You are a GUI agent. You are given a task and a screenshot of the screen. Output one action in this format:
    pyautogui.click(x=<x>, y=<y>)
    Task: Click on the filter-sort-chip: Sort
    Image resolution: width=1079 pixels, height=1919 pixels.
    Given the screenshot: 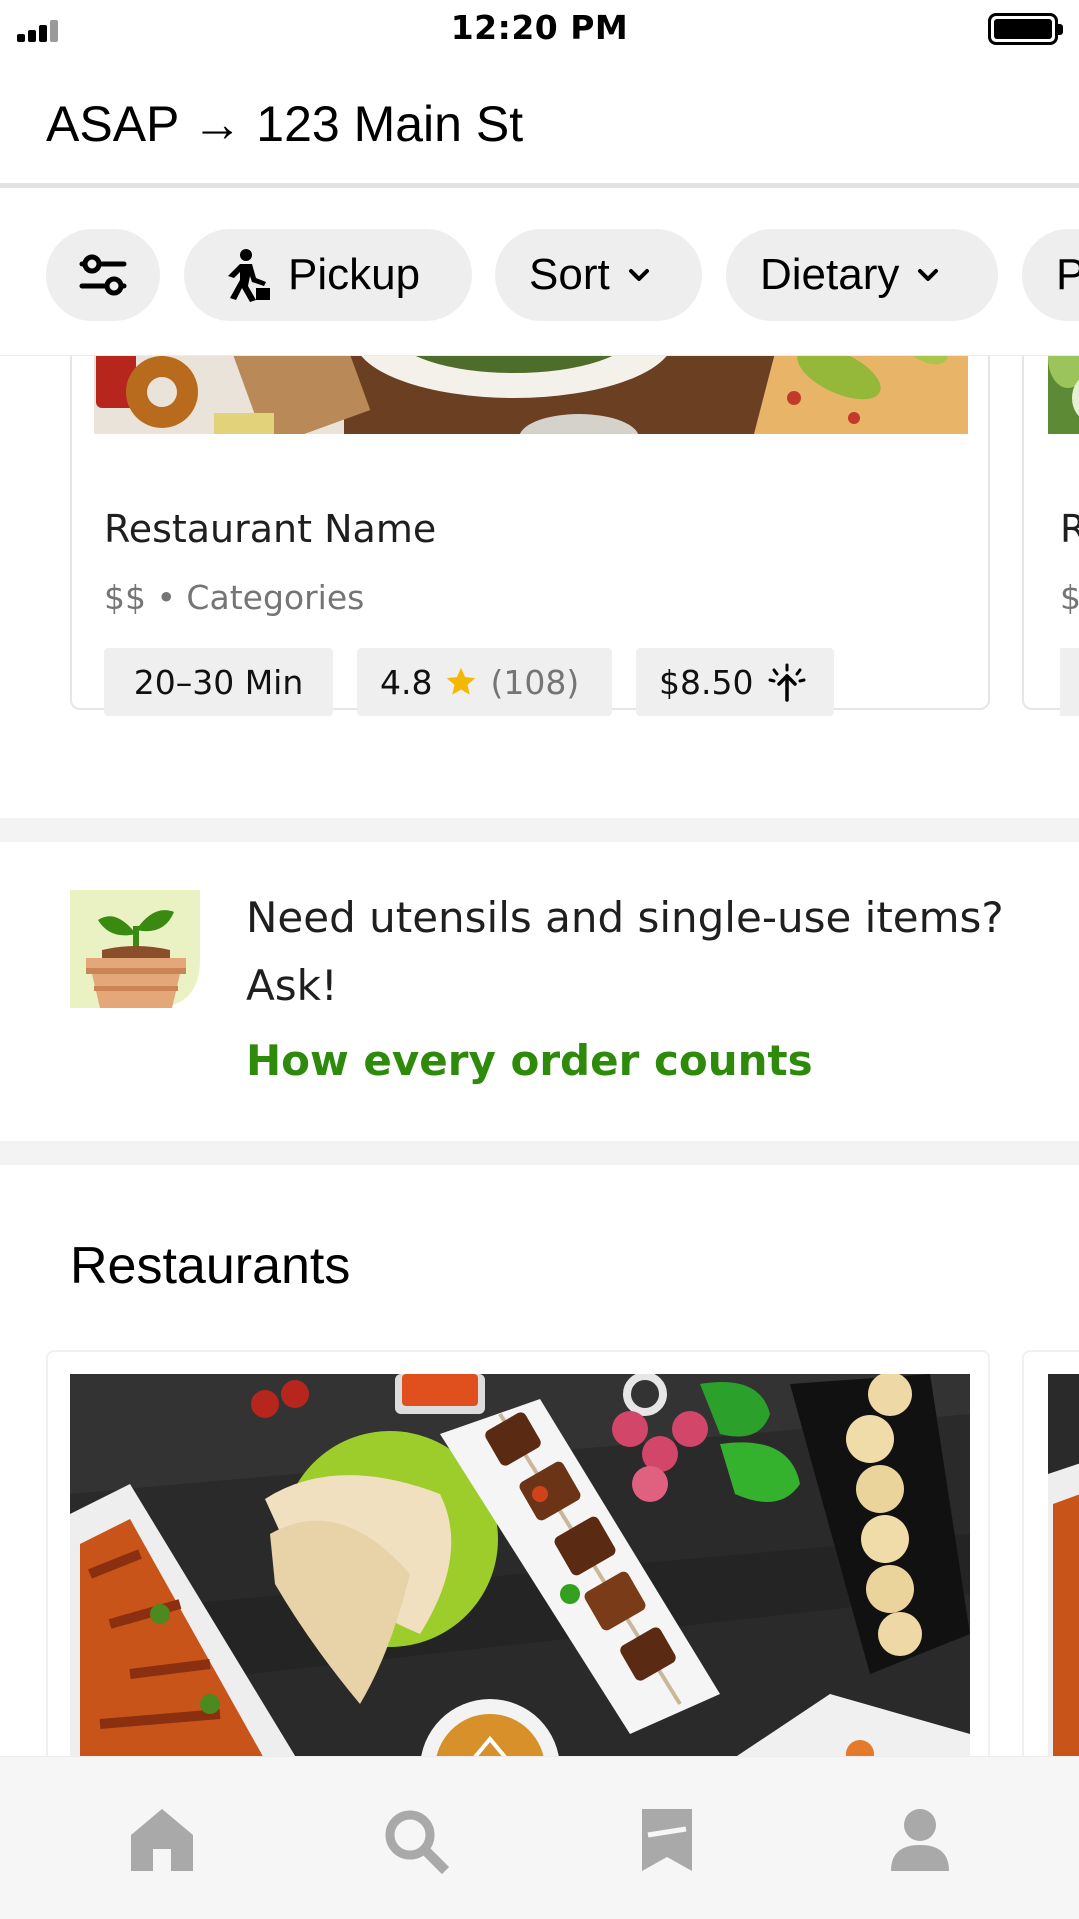 What is the action you would take?
    pyautogui.click(x=598, y=275)
    